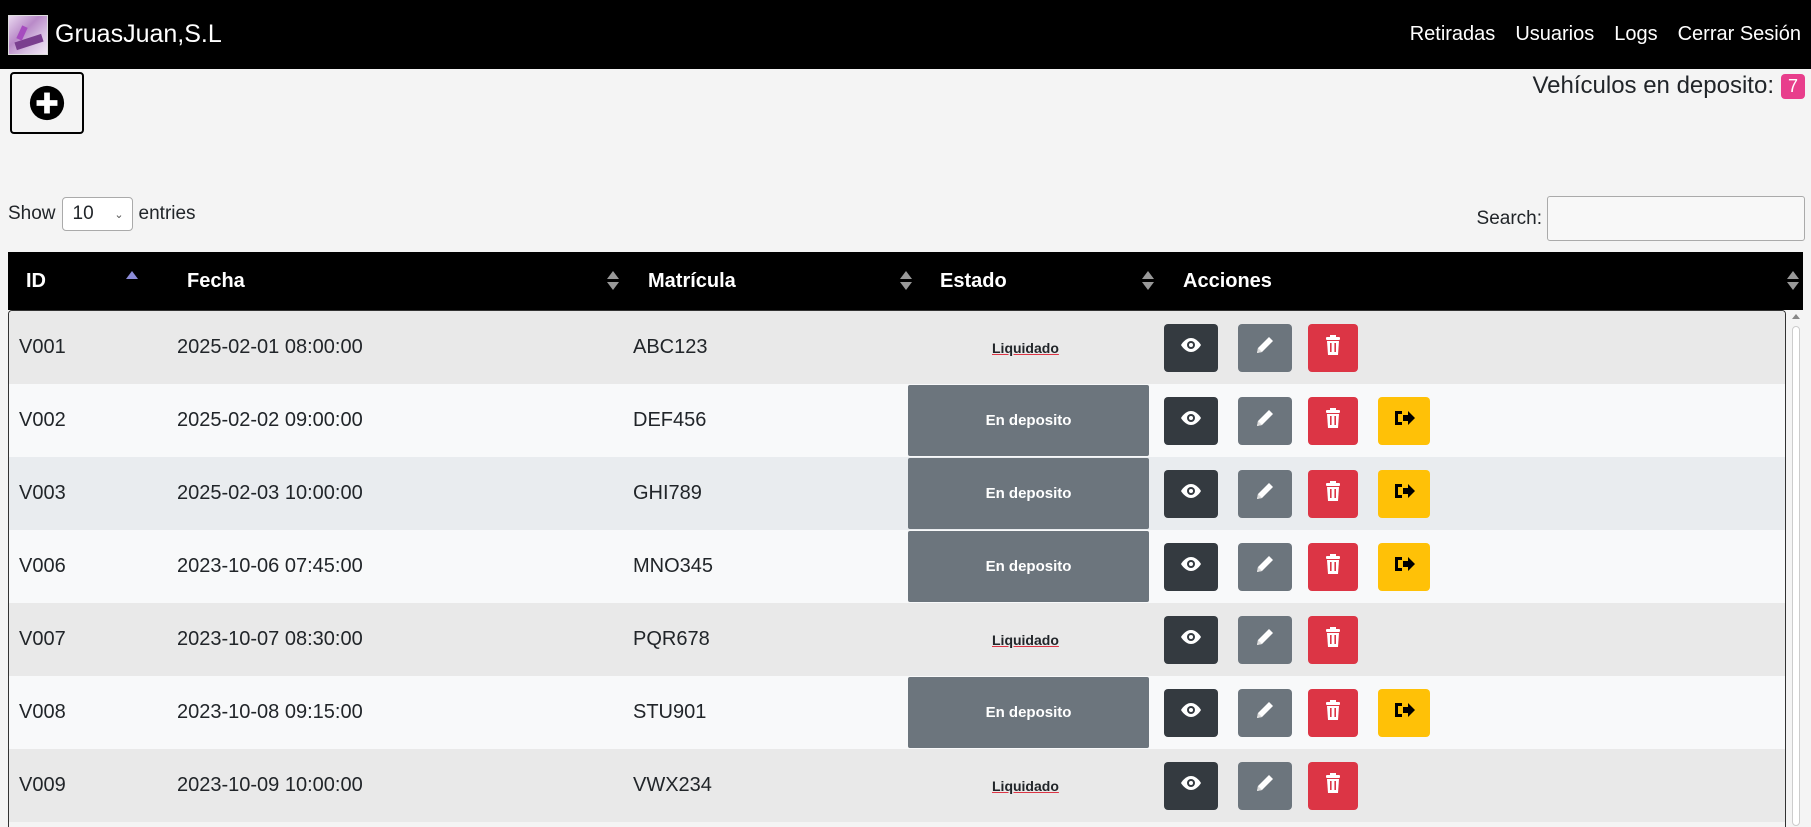 The width and height of the screenshot is (1811, 827). I want to click on search-input, so click(1676, 218).